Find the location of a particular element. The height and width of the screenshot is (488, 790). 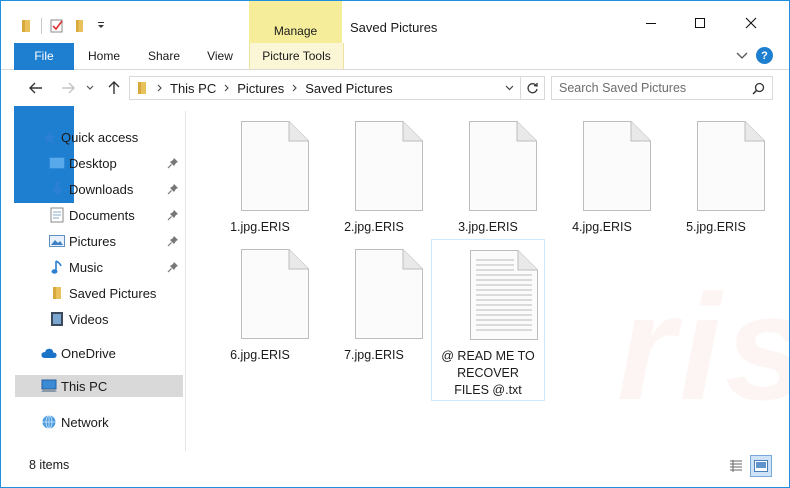

sidebar-item-label: Desktop is located at coordinates (93, 163).